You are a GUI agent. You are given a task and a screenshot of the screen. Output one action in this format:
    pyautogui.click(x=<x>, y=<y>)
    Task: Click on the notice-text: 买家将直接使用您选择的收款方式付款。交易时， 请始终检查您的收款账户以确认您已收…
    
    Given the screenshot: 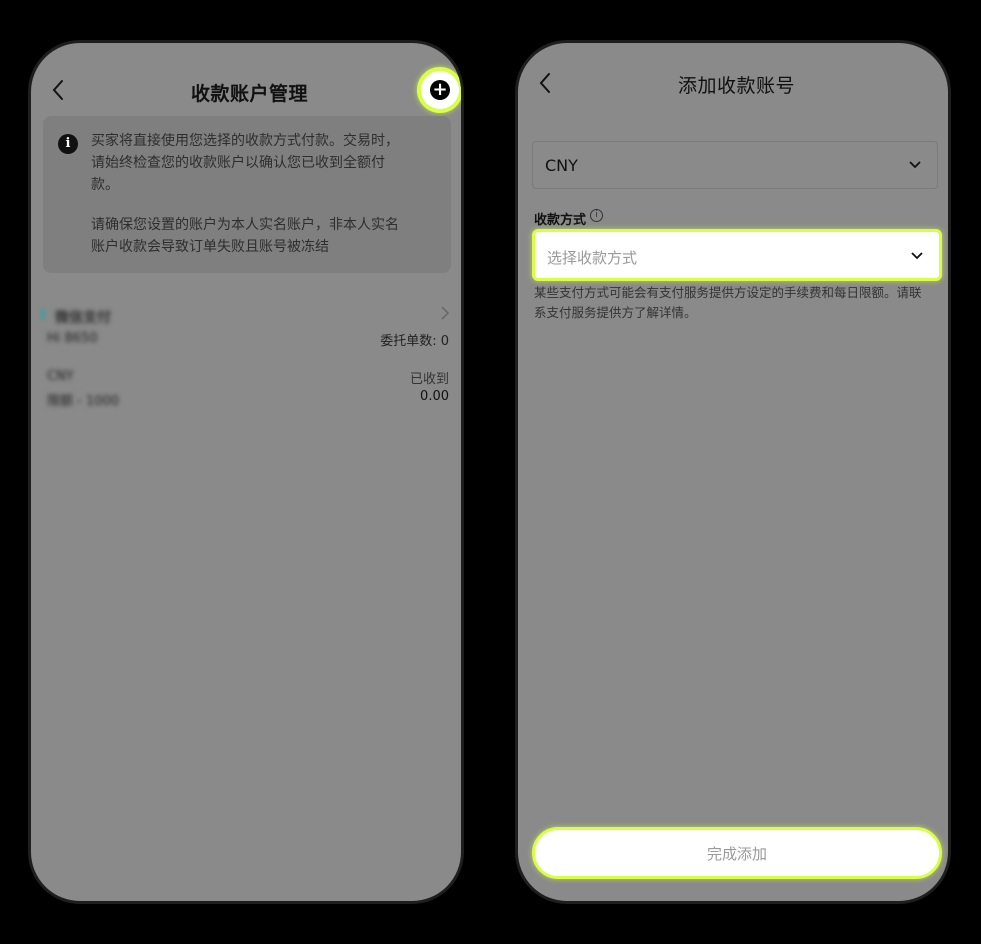 What is the action you would take?
    pyautogui.click(x=245, y=194)
    